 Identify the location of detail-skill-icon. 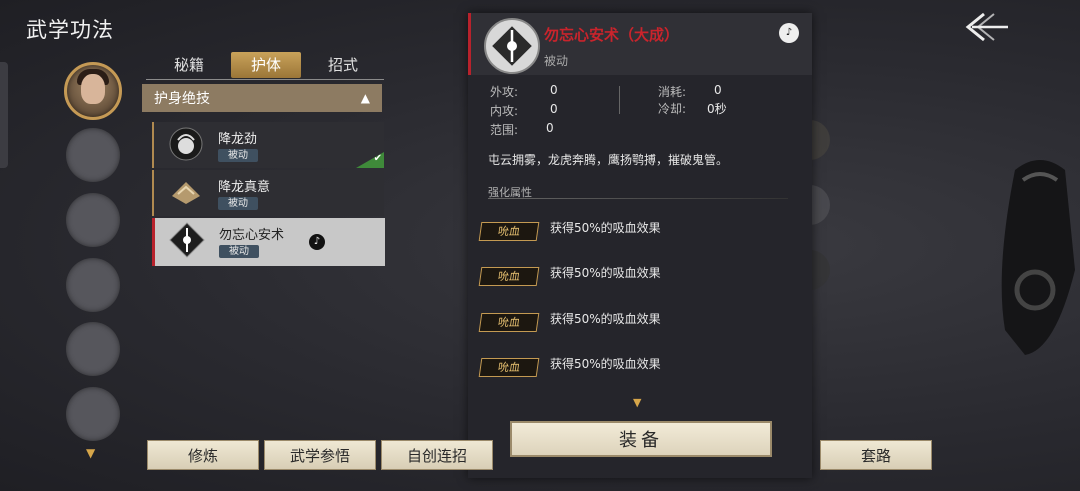
(512, 46).